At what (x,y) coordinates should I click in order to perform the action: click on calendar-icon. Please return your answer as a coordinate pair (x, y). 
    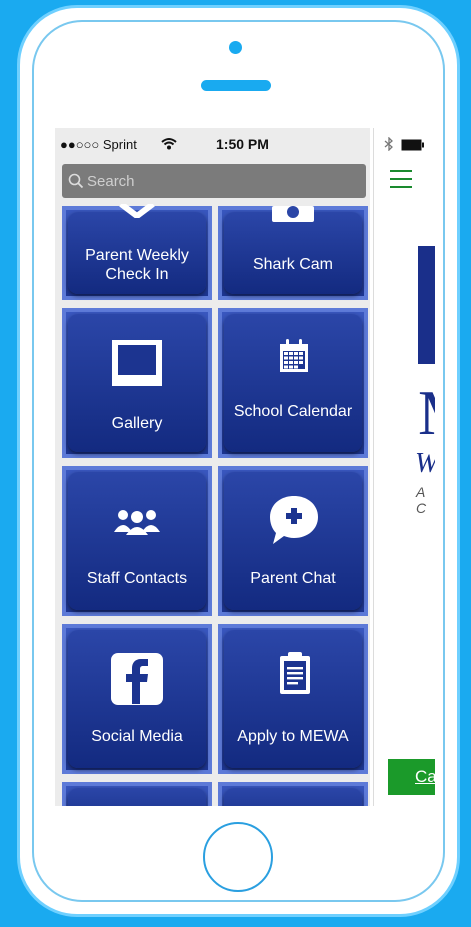
    Looking at the image, I should click on (294, 355).